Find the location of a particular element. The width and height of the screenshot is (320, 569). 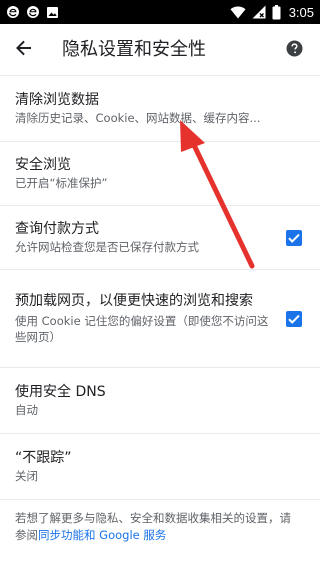

wifi-icon is located at coordinates (238, 12).